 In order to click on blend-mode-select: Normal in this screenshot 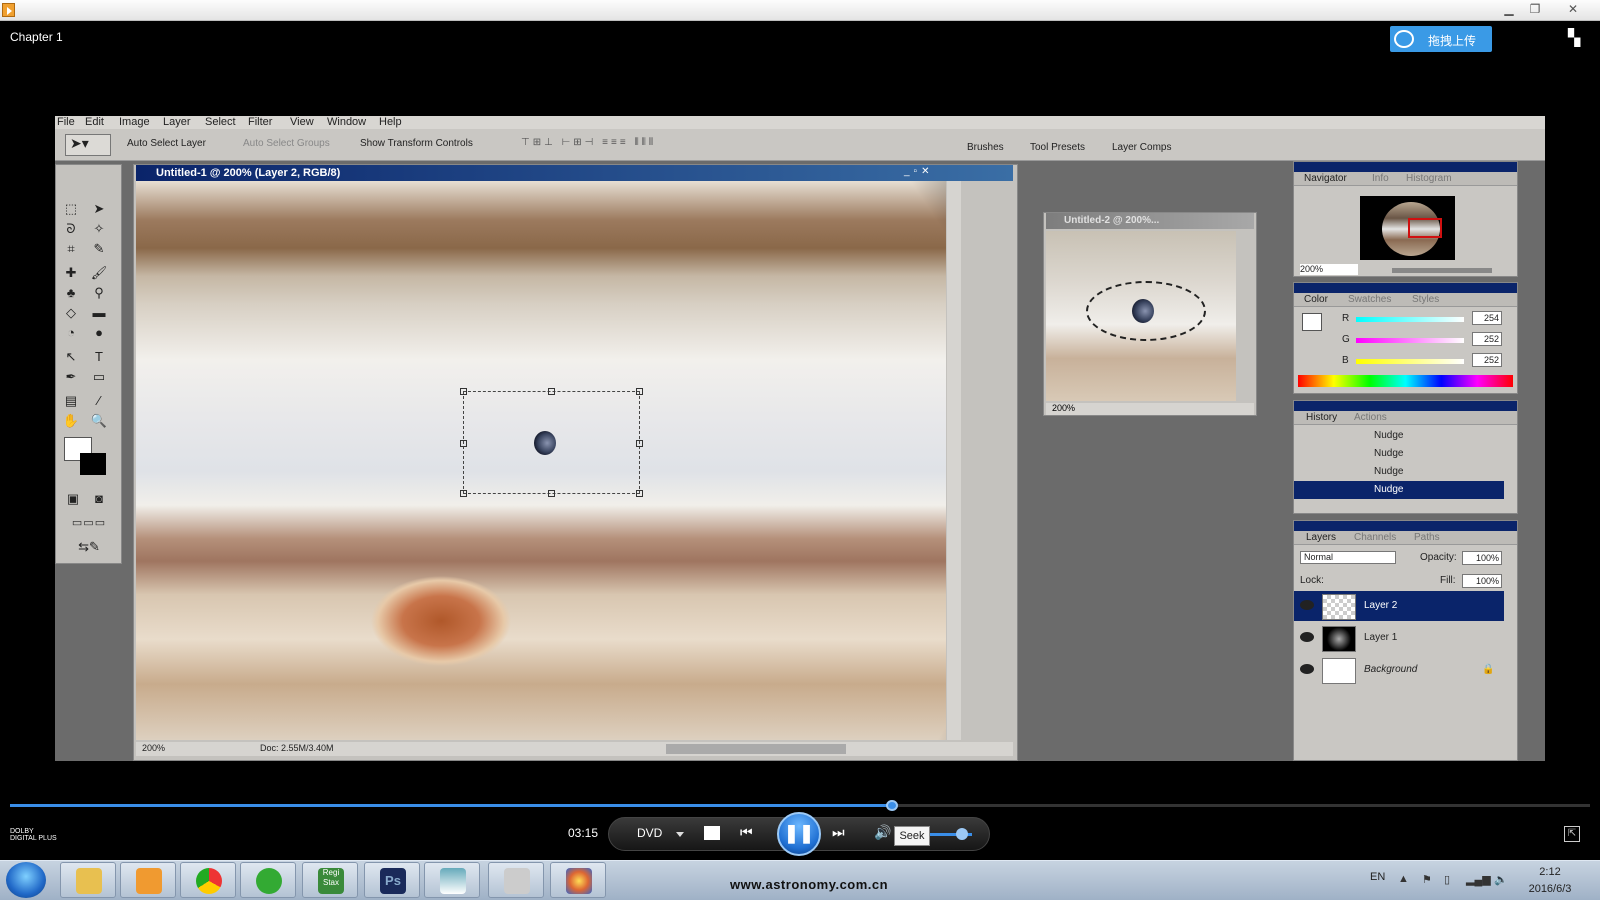, I will do `click(1348, 557)`.